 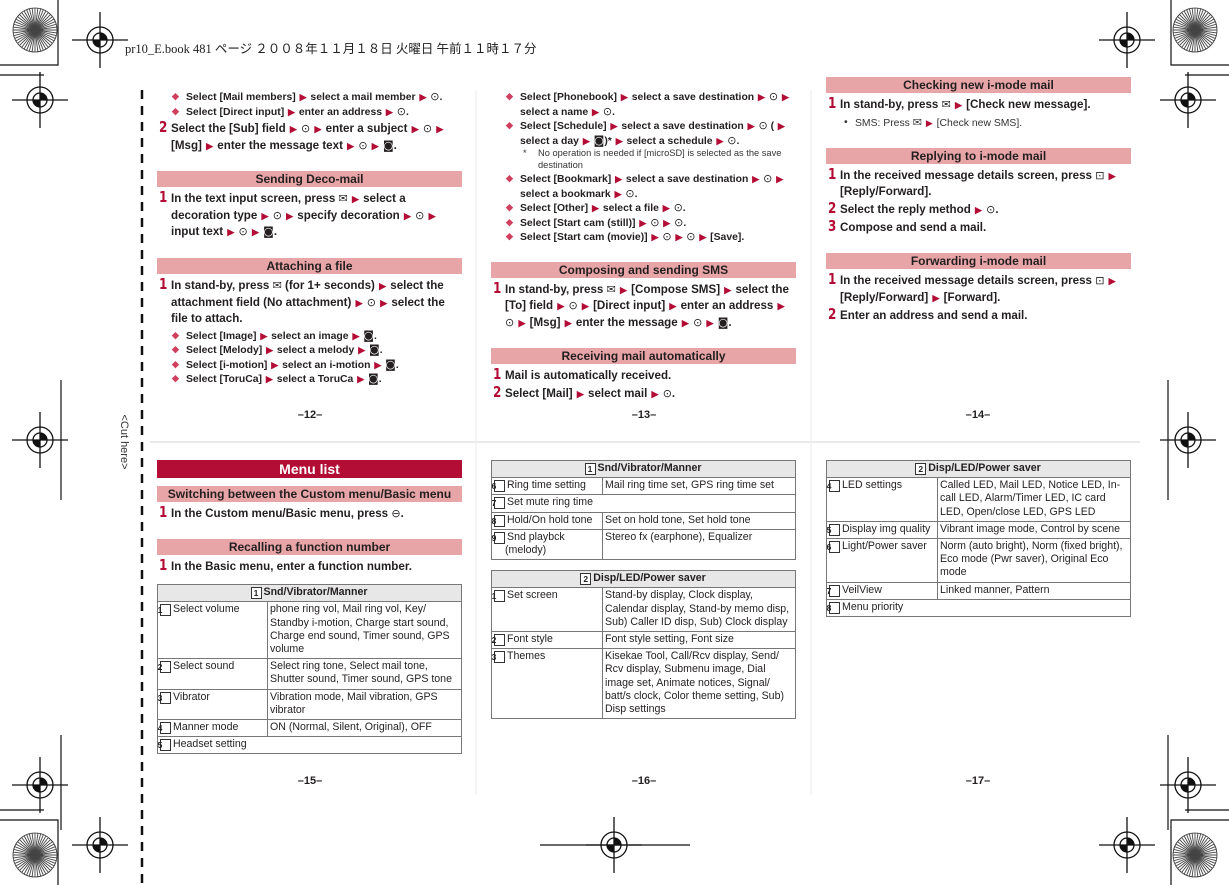 What do you see at coordinates (163, 127) in the screenshot?
I see `step-number: 2` at bounding box center [163, 127].